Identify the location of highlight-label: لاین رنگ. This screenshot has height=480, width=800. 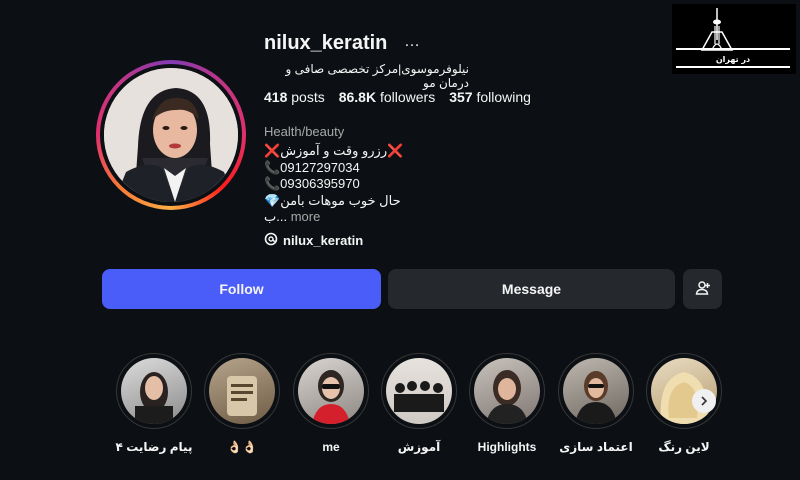
(684, 447).